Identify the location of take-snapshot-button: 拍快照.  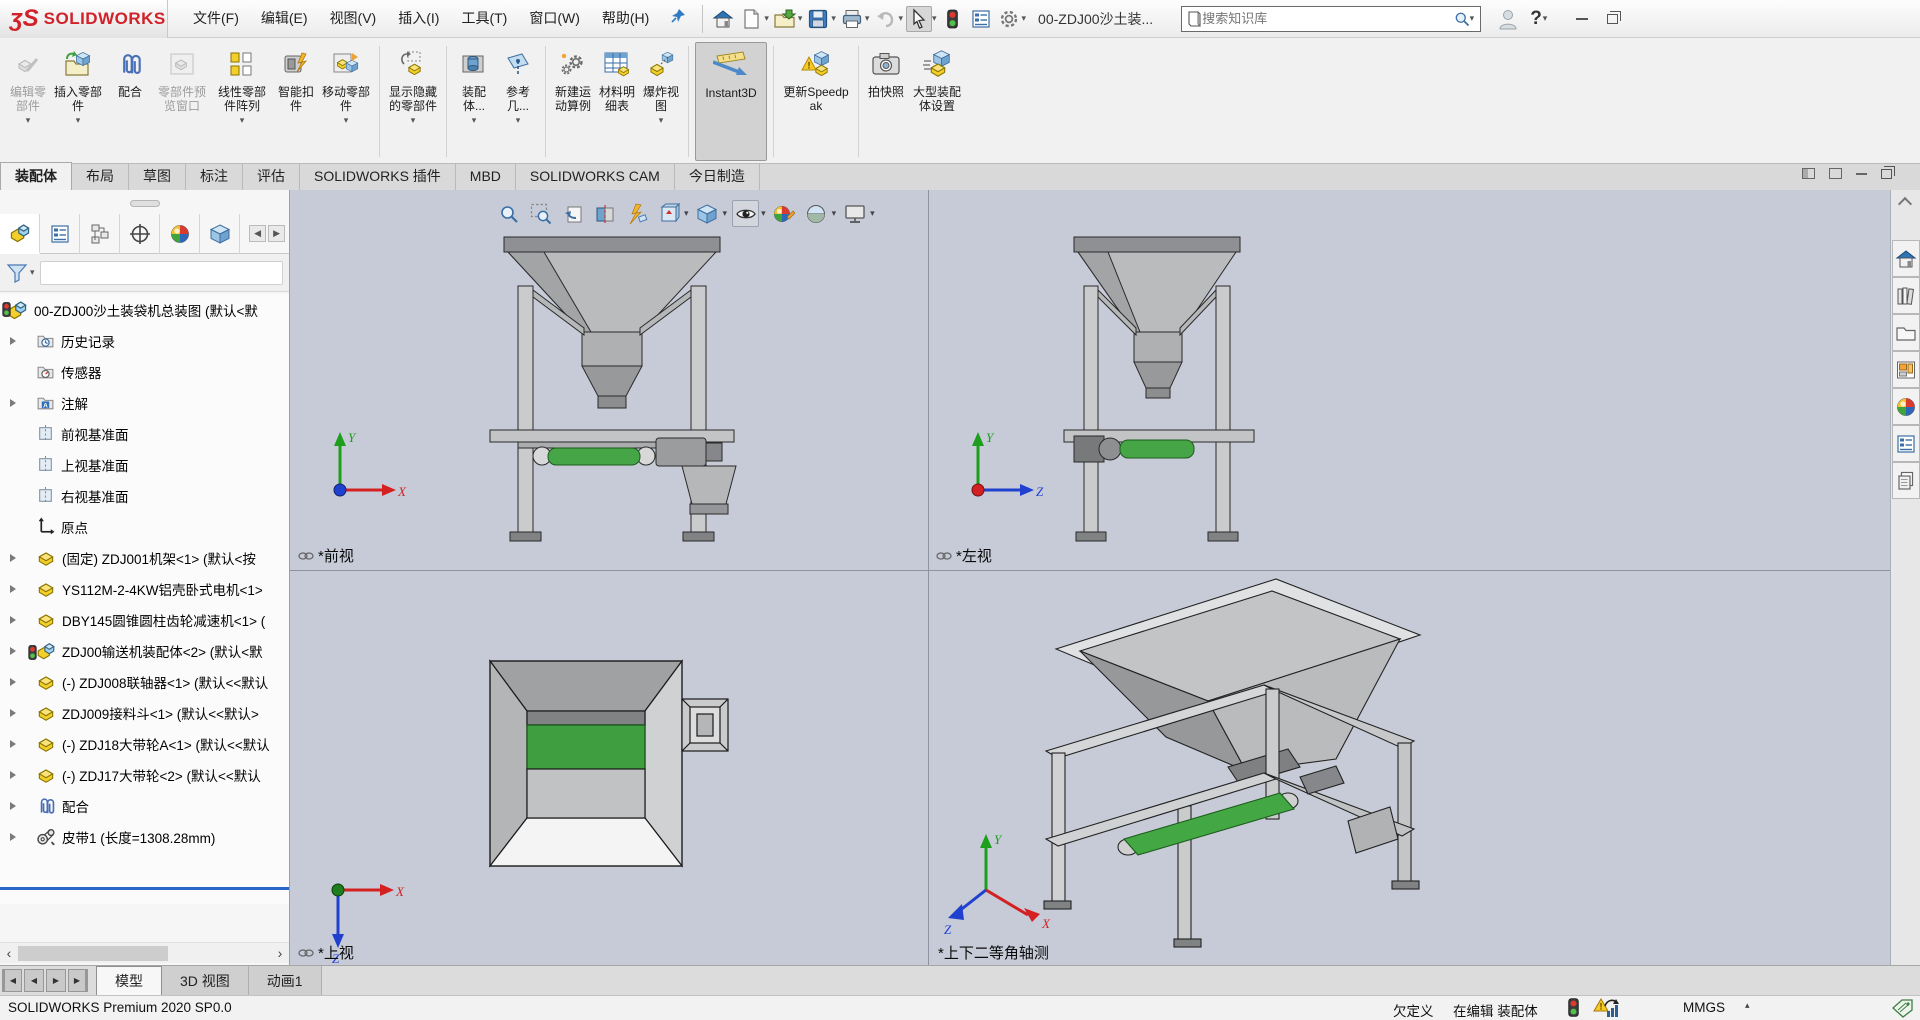
(886, 101).